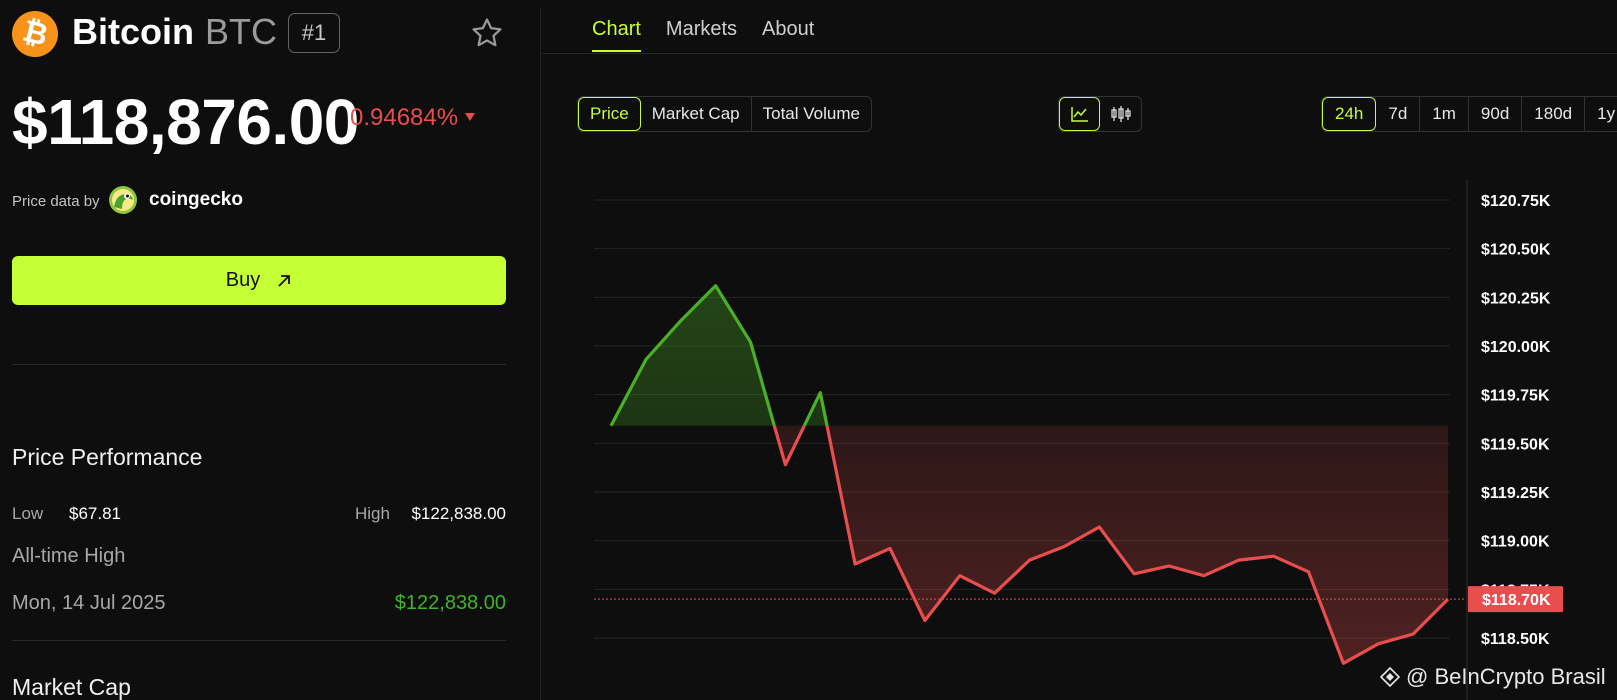 The width and height of the screenshot is (1617, 700). I want to click on candlestick-button, so click(1120, 114).